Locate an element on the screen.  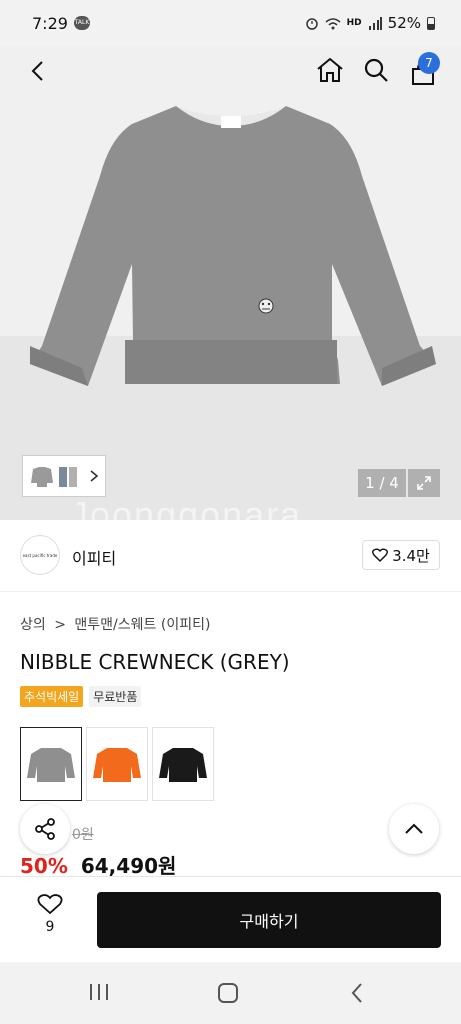
scroll-to-top-button is located at coordinates (414, 829).